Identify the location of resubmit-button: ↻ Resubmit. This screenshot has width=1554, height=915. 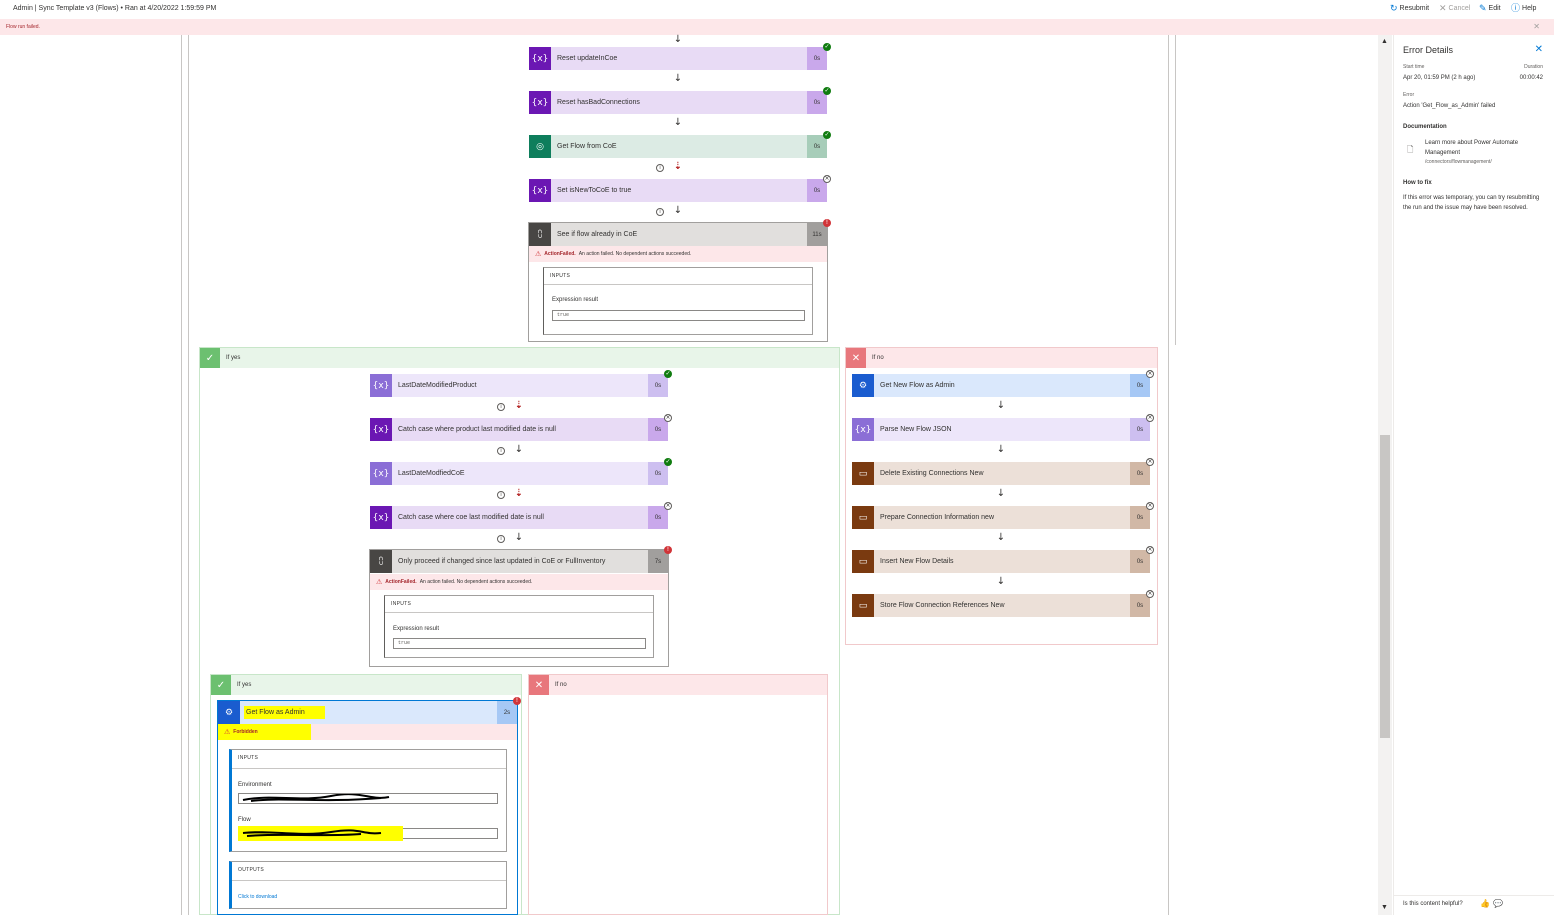
(1409, 8).